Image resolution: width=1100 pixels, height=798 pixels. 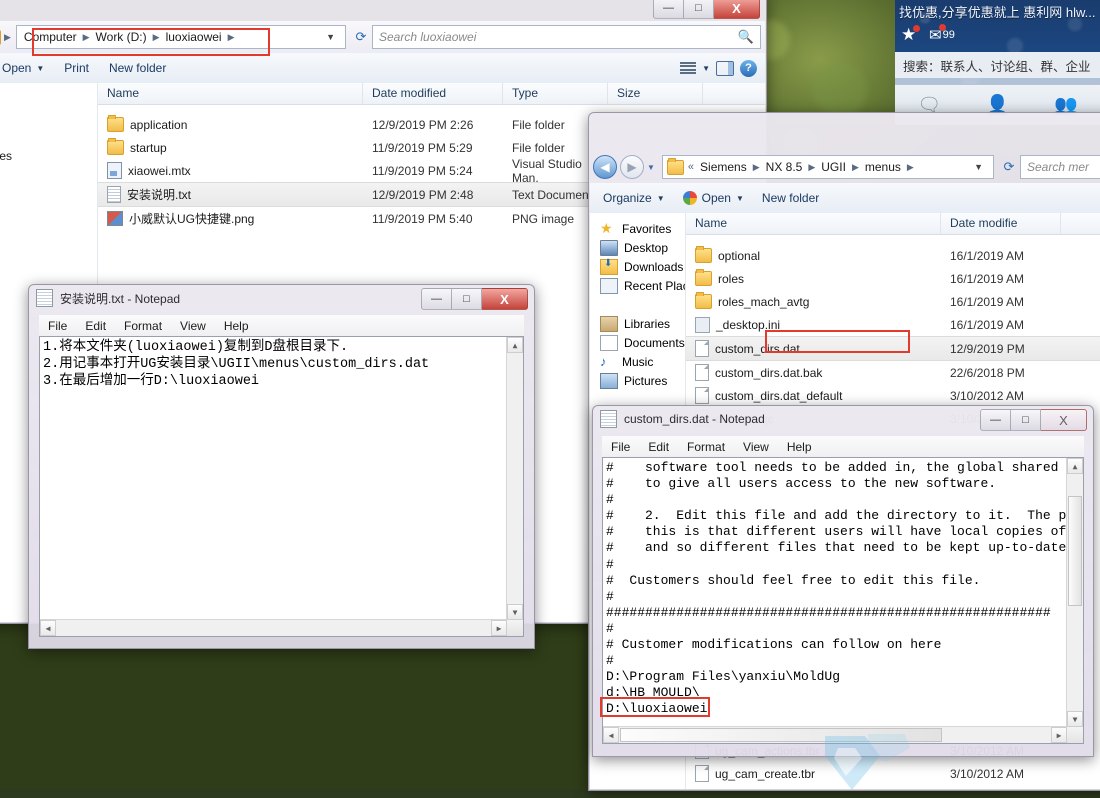 What do you see at coordinates (725, 68) in the screenshot?
I see `preview-pane-icon` at bounding box center [725, 68].